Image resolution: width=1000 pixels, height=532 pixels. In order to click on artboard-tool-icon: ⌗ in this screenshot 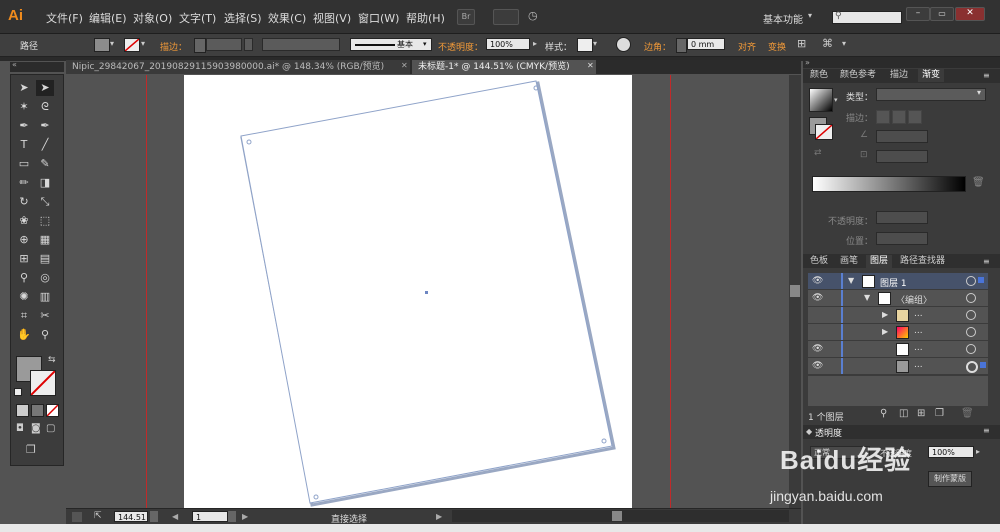, I will do `click(24, 316)`.